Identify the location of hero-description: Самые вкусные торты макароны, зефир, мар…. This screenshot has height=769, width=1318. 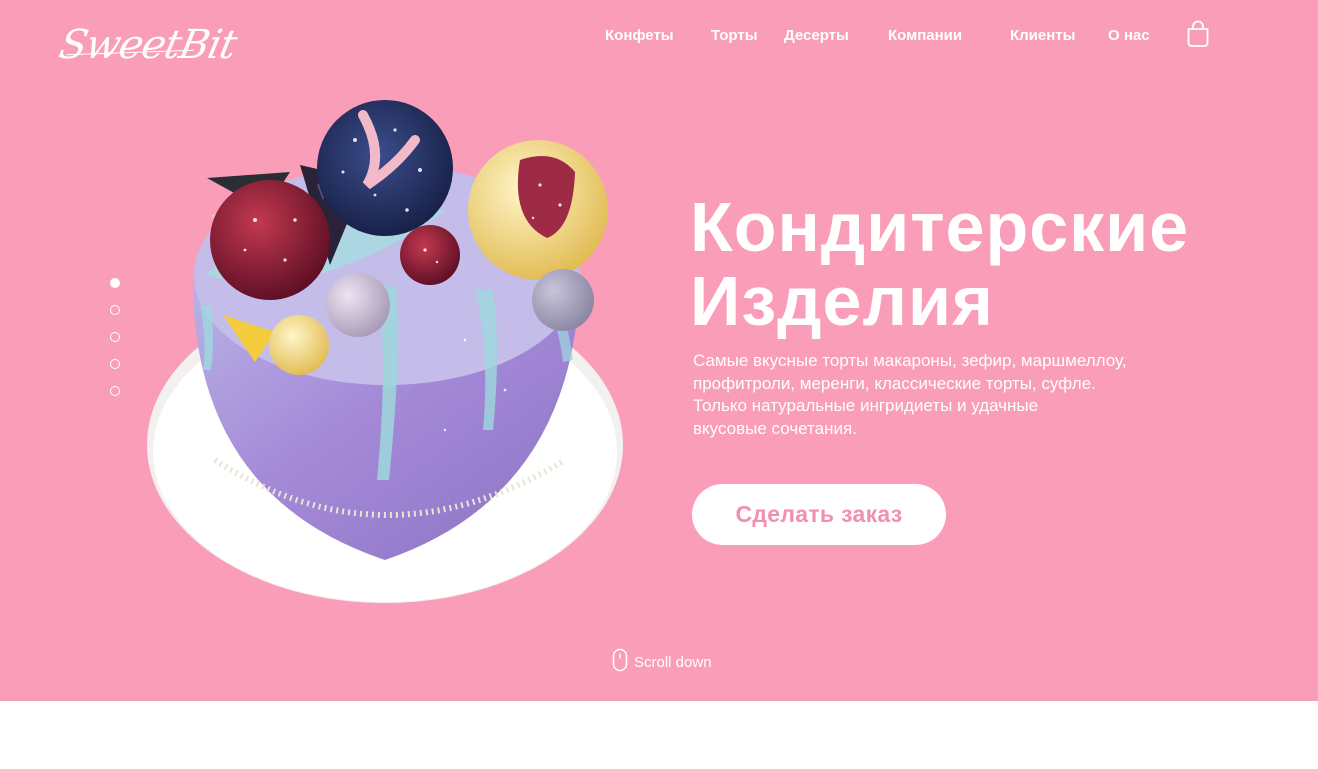
(938, 395).